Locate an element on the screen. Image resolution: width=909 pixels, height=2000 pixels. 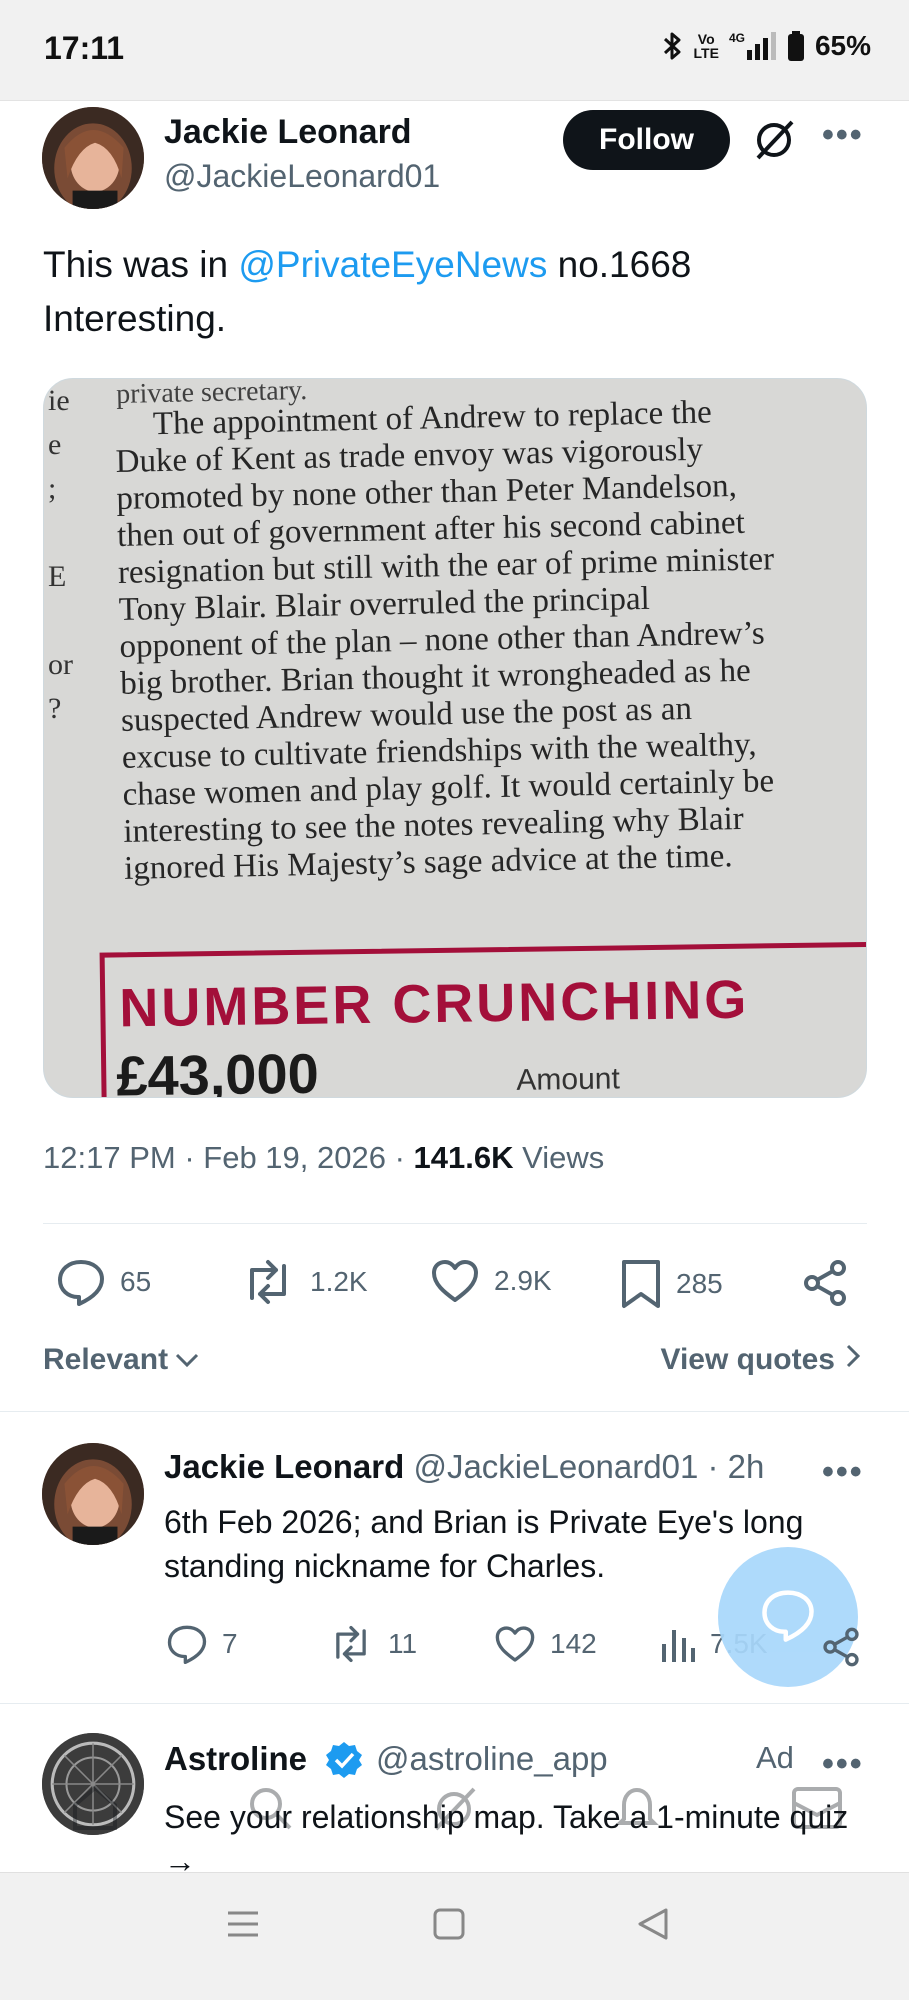
battery-percent: 65% is located at coordinates (842, 45).